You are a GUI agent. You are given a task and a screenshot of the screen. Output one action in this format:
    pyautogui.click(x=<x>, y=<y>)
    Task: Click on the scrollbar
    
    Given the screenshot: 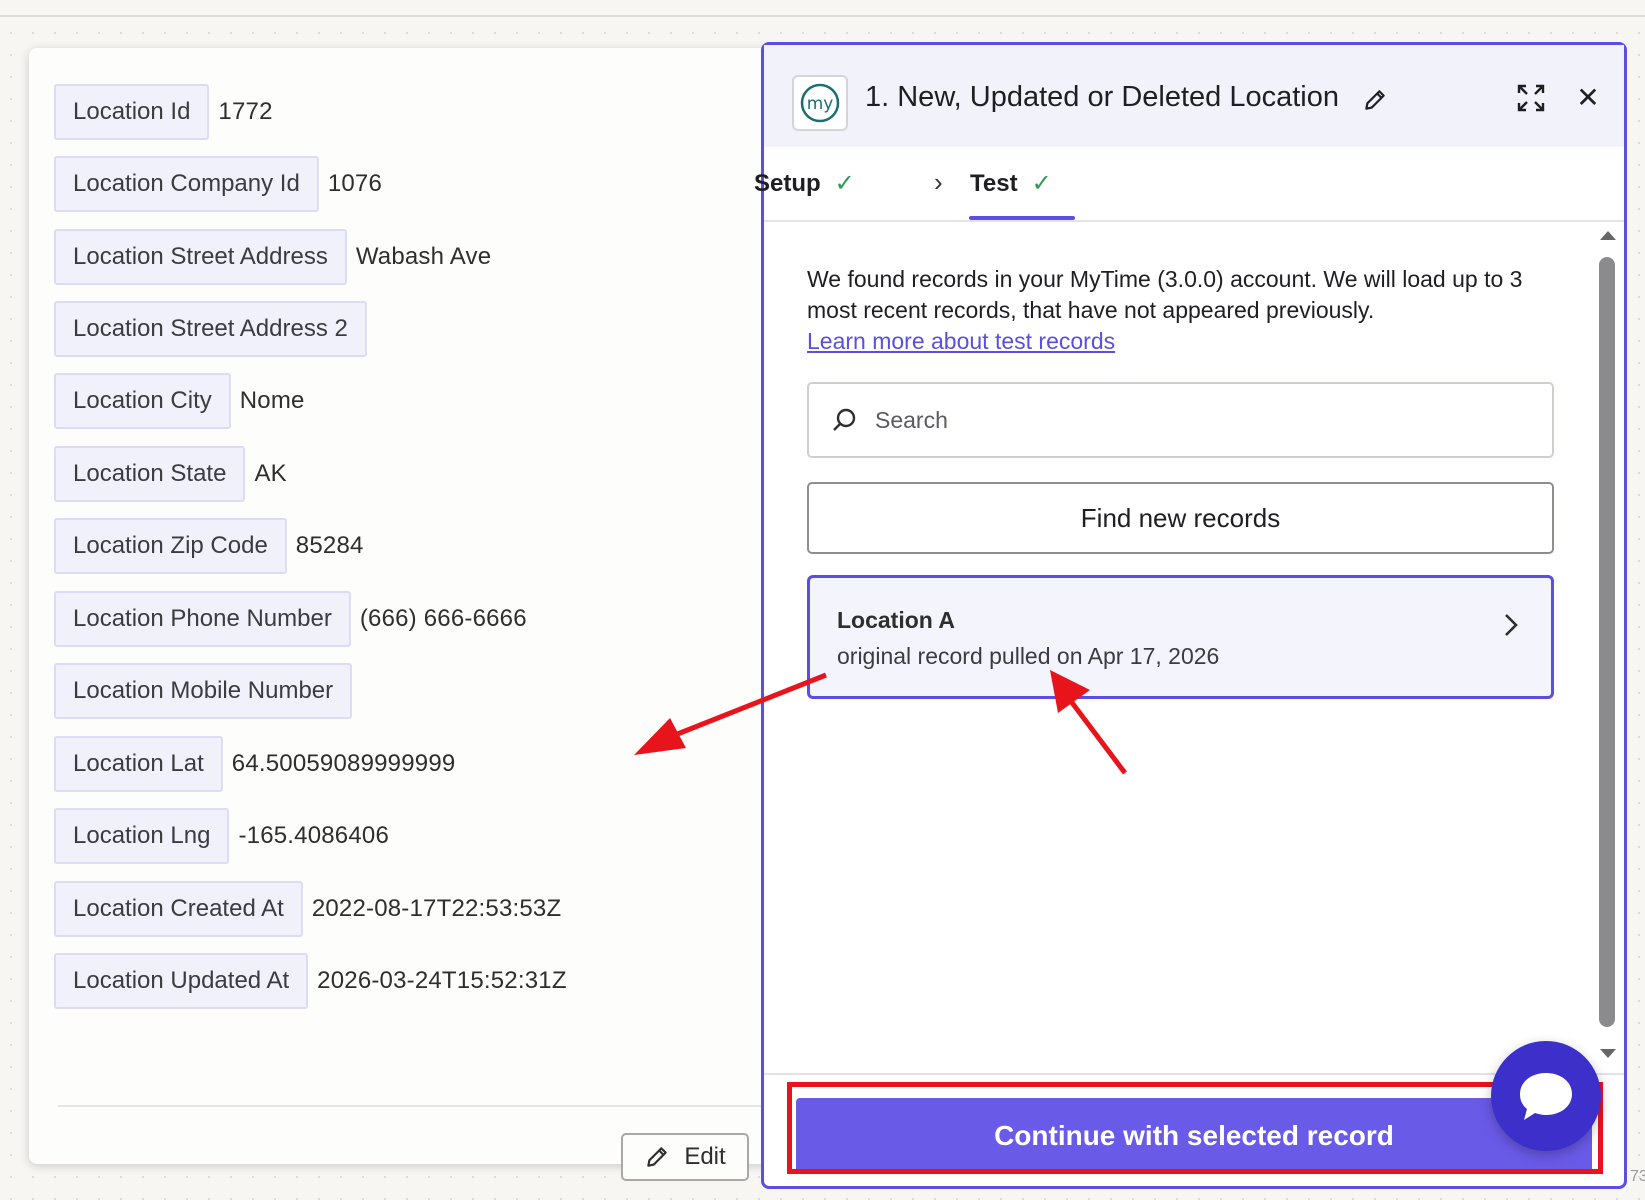 What is the action you would take?
    pyautogui.click(x=1606, y=651)
    